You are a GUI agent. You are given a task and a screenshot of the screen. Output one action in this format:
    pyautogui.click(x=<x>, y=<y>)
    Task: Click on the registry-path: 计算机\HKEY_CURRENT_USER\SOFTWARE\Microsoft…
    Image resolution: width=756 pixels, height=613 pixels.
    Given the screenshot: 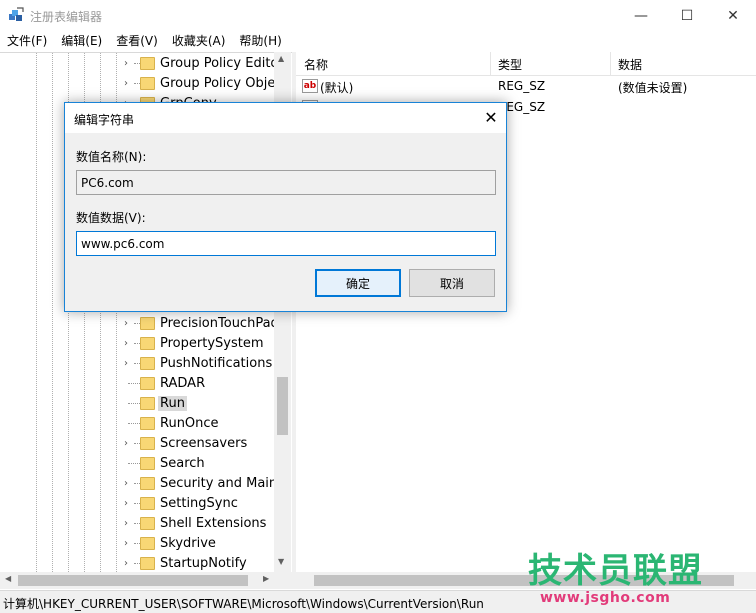 What is the action you would take?
    pyautogui.click(x=243, y=604)
    